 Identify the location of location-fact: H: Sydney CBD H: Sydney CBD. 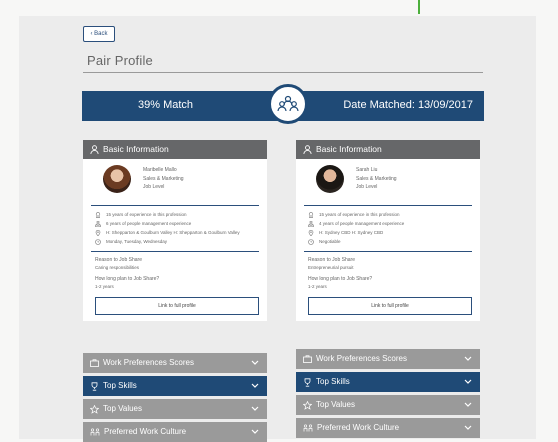
(390, 233).